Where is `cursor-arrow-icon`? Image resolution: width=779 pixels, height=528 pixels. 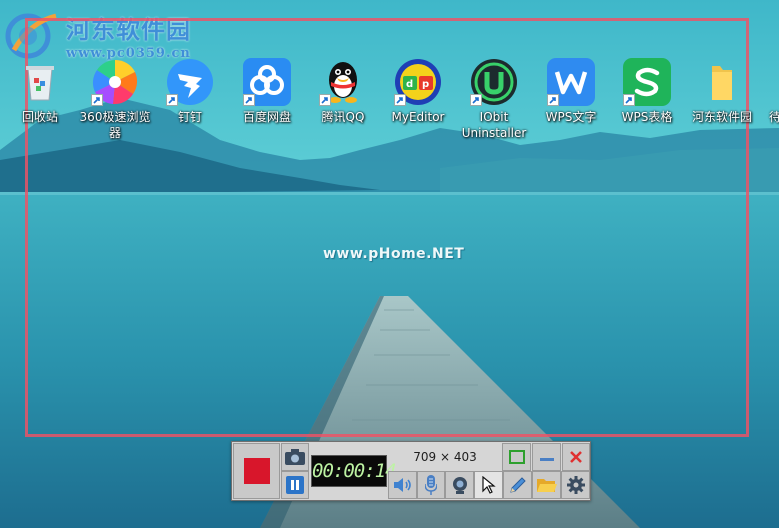 cursor-arrow-icon is located at coordinates (488, 485).